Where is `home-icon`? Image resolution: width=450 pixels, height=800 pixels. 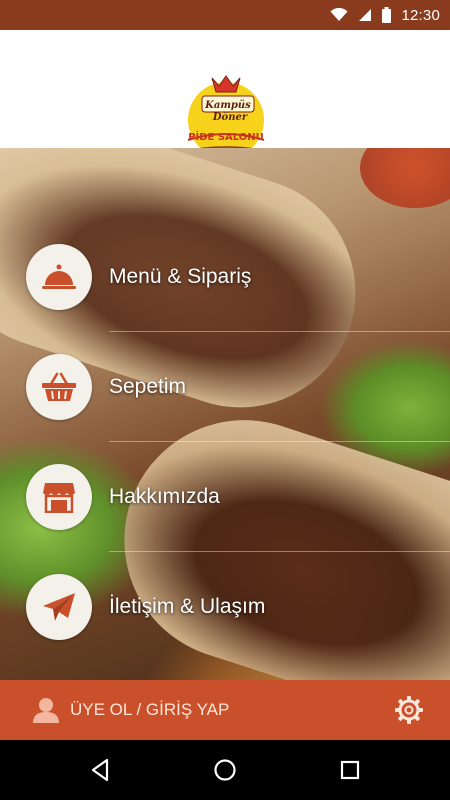 home-icon is located at coordinates (225, 770).